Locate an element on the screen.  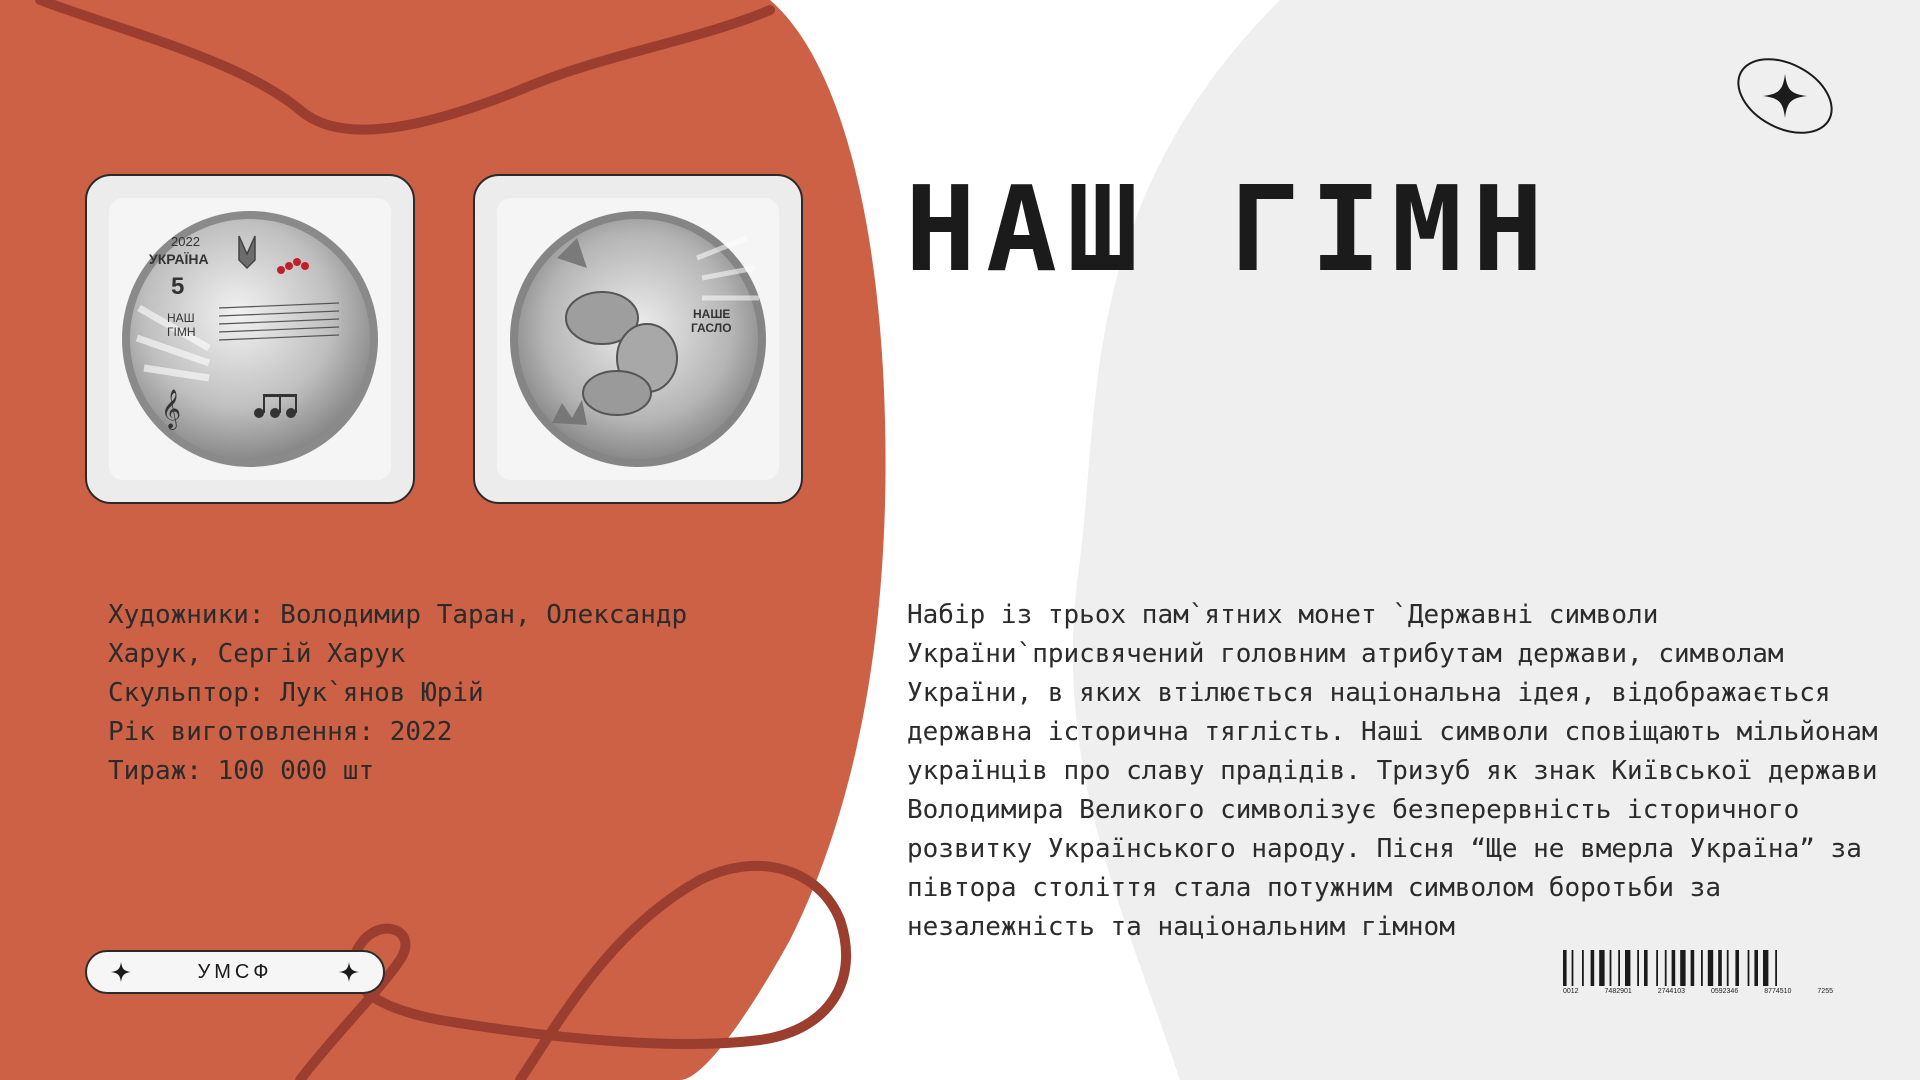
barcode-number: 0592346 is located at coordinates (1724, 991).